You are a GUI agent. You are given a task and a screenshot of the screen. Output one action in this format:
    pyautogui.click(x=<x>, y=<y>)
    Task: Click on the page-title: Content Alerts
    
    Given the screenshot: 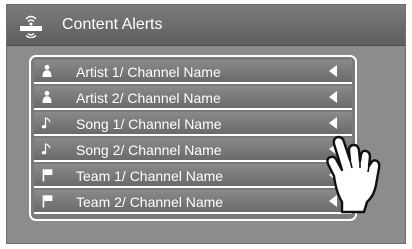 What is the action you would take?
    pyautogui.click(x=112, y=24)
    